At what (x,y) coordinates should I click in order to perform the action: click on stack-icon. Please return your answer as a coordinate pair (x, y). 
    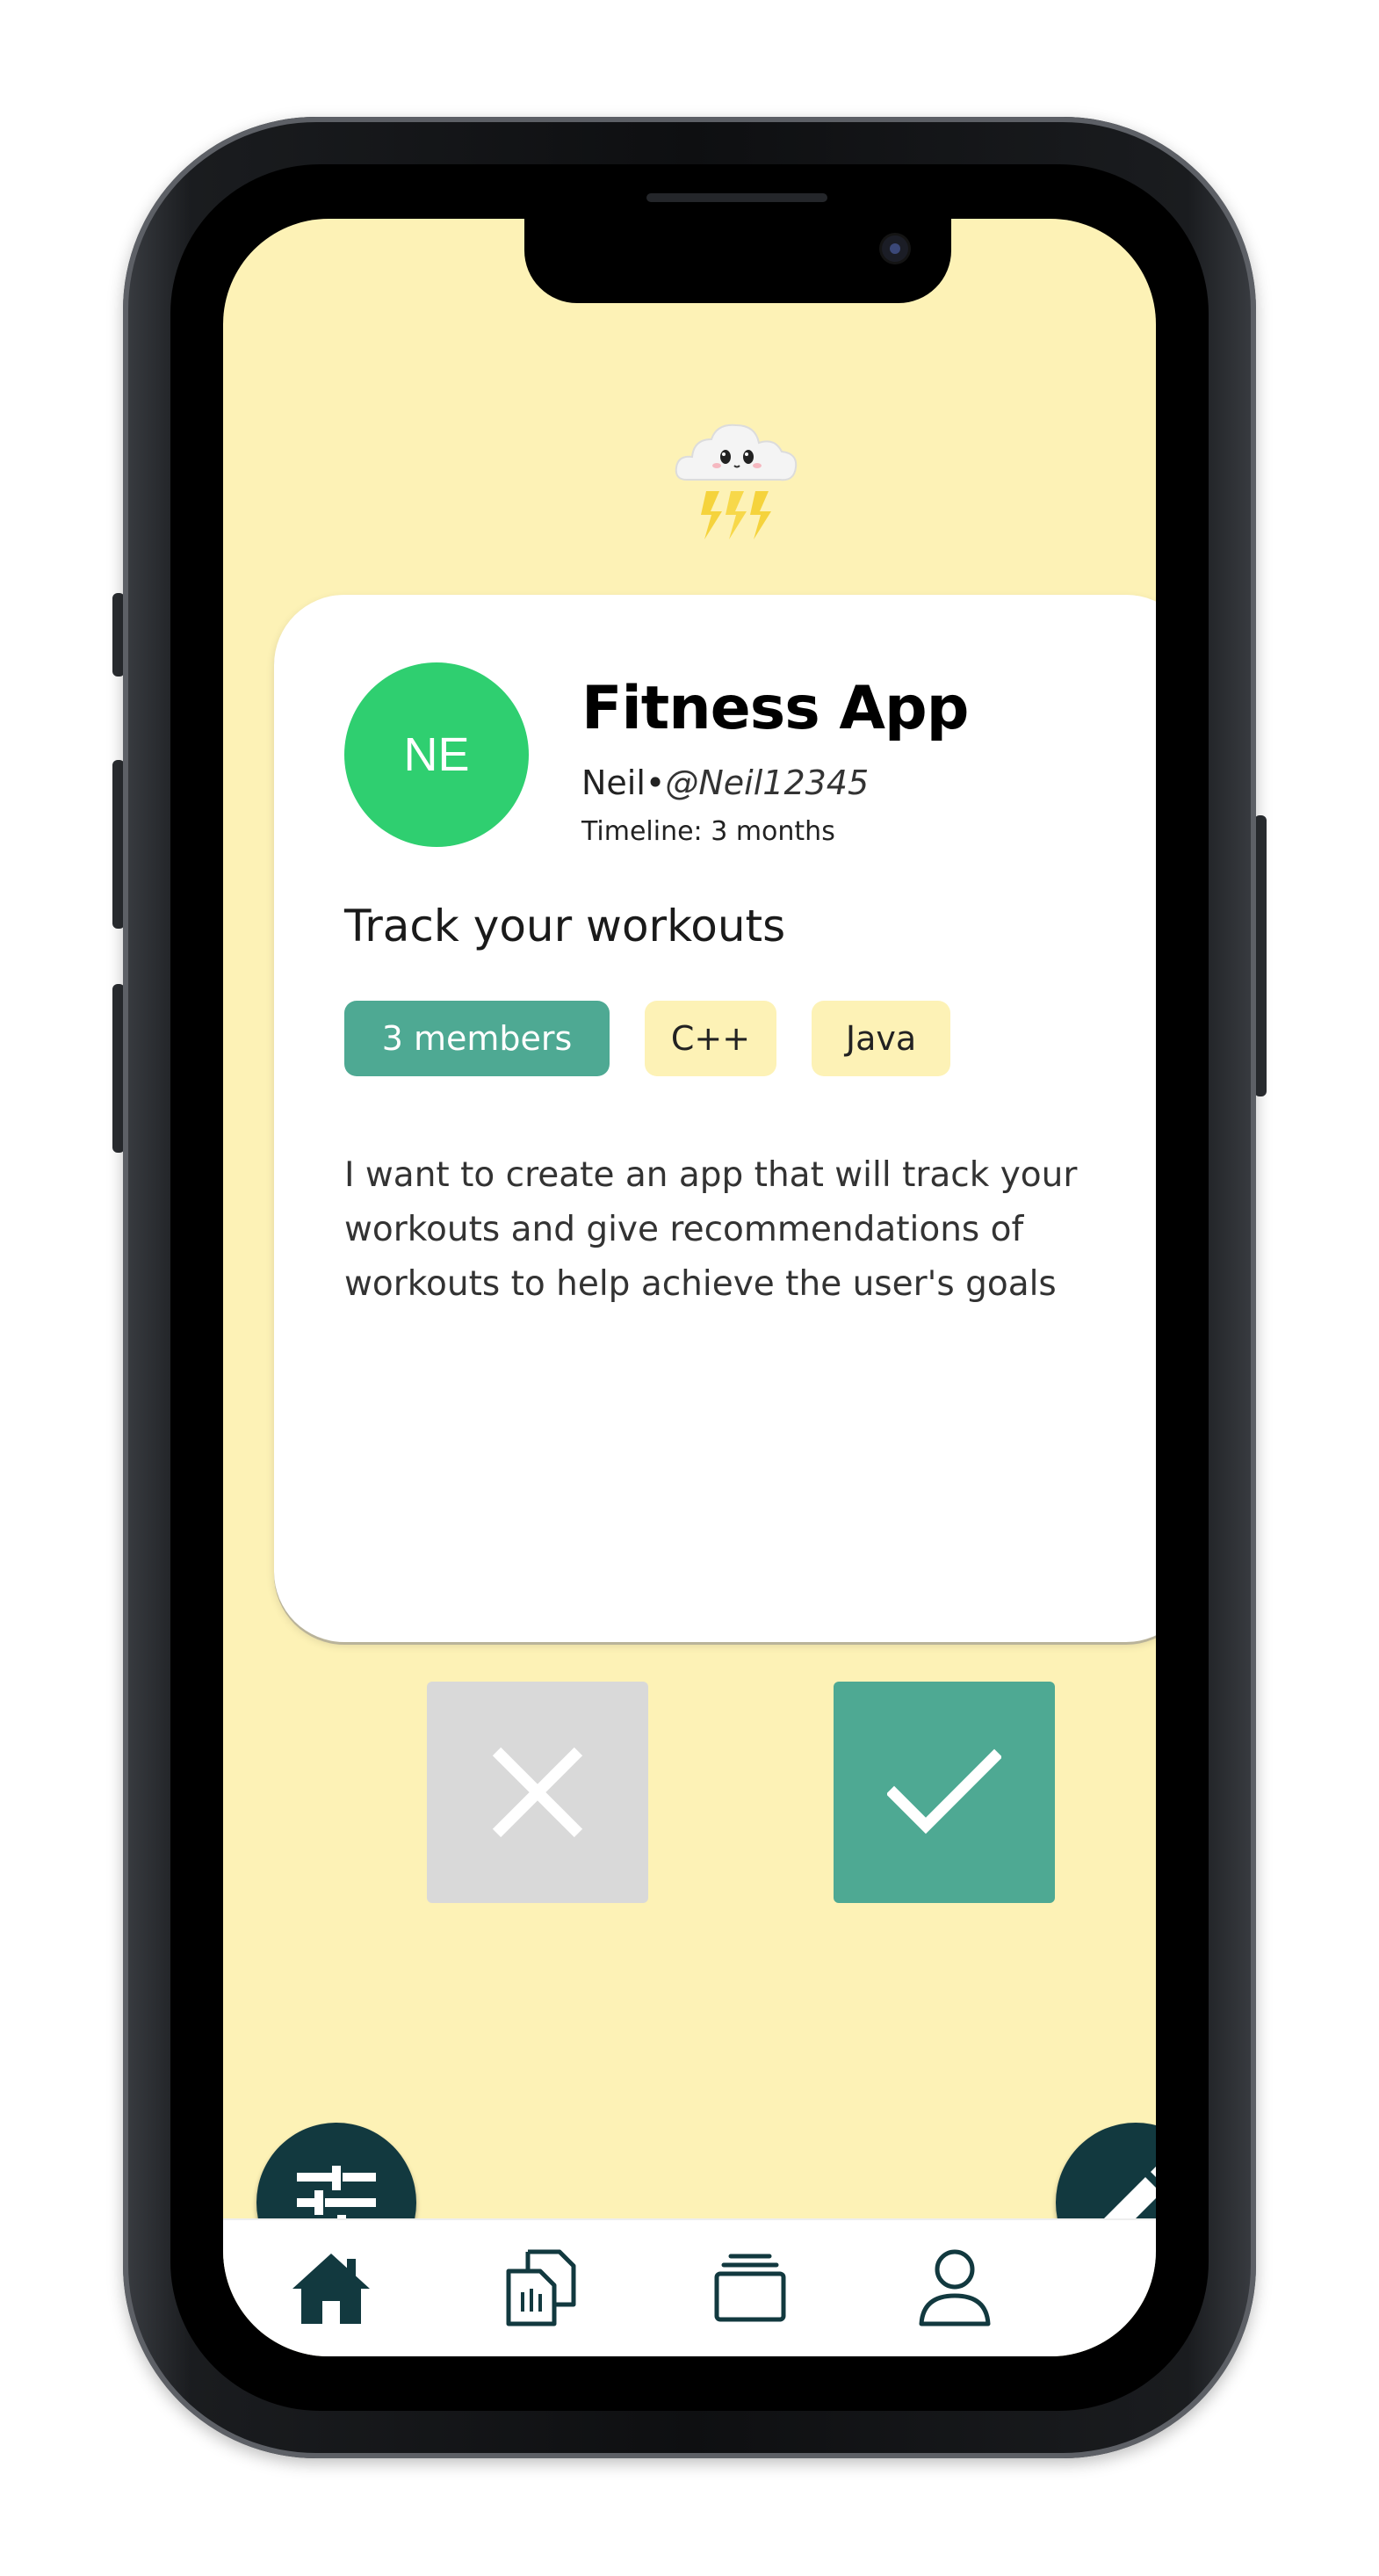
    Looking at the image, I should click on (750, 2288).